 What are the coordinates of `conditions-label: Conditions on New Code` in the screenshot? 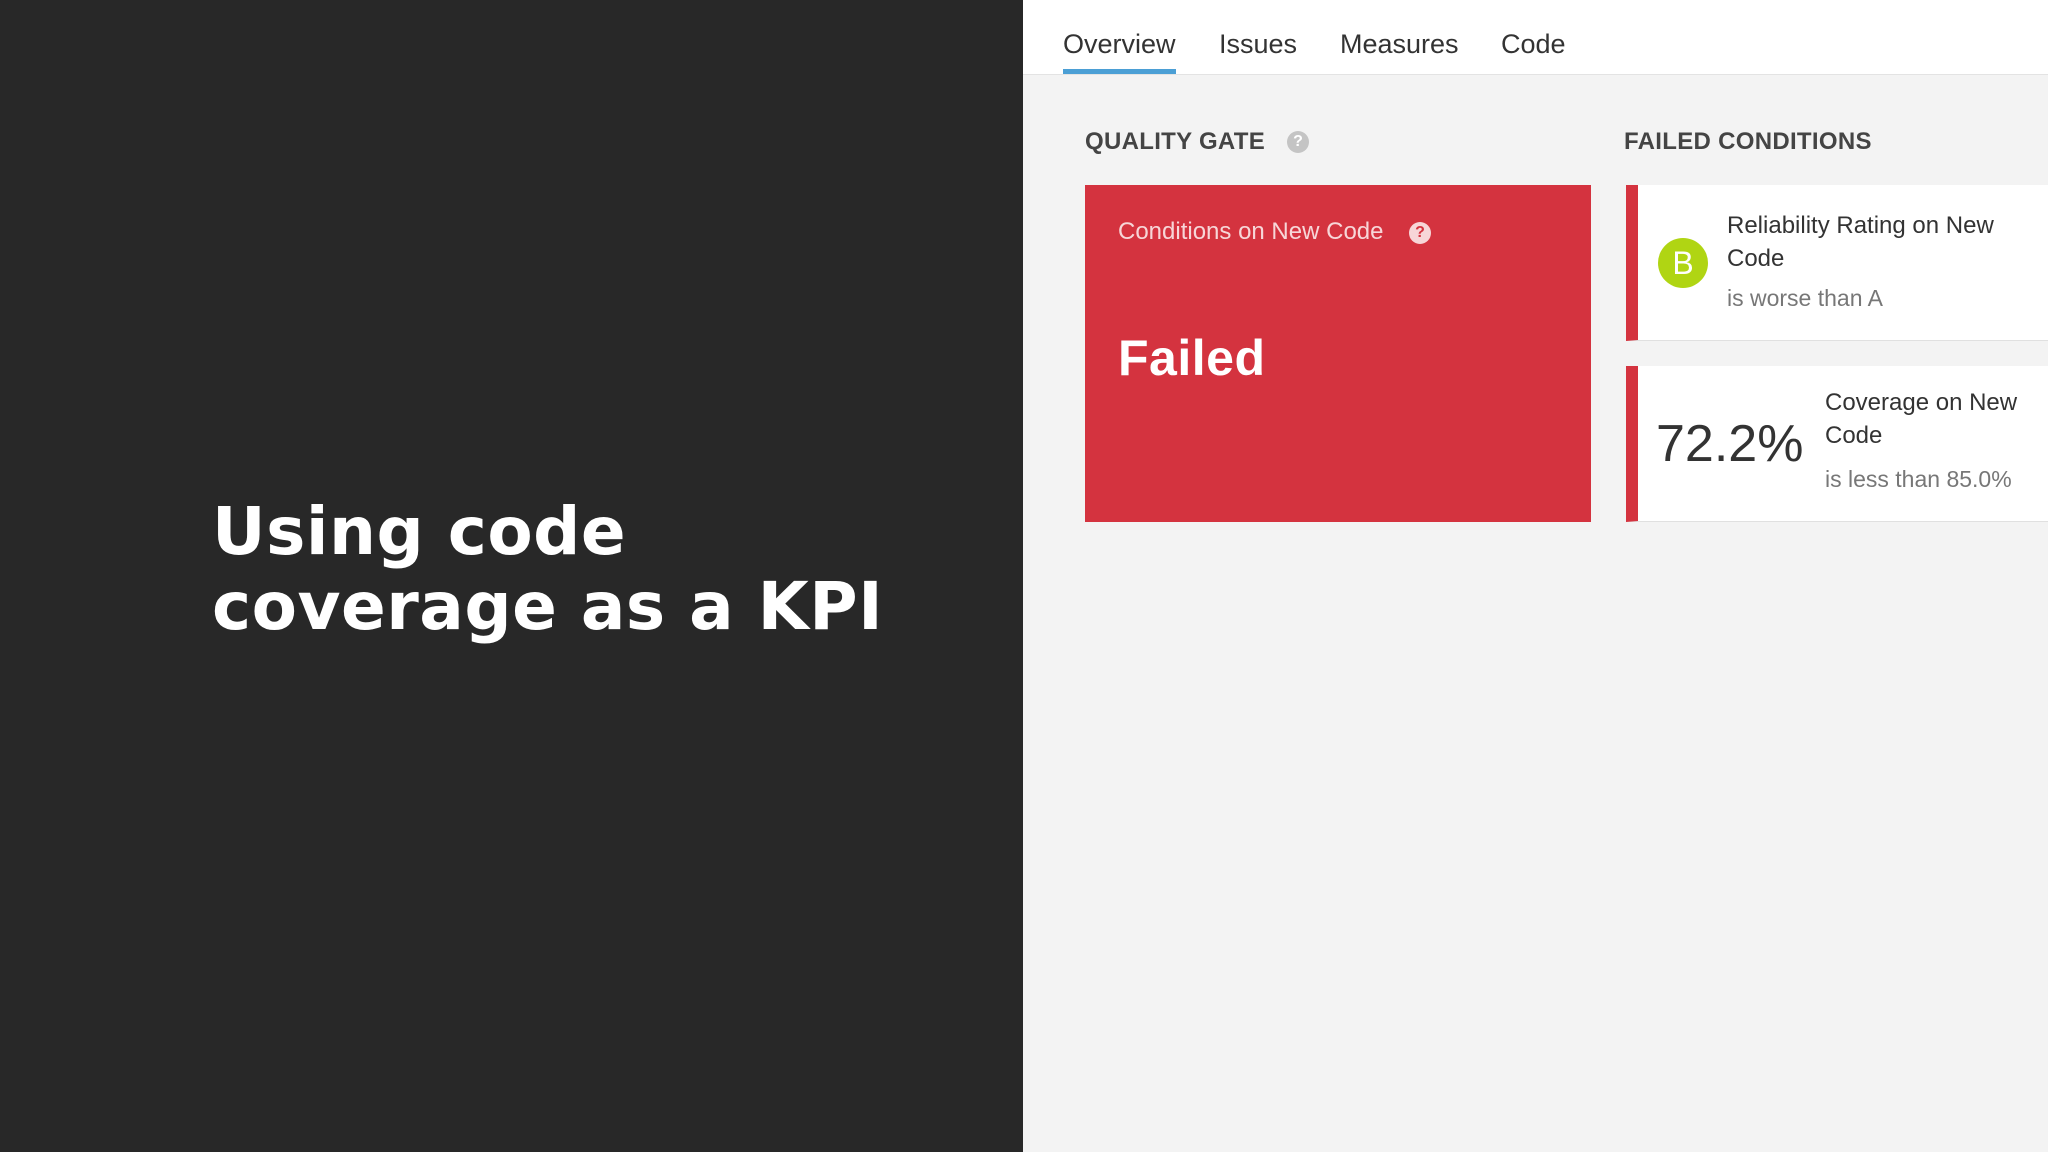 It's located at (1251, 231).